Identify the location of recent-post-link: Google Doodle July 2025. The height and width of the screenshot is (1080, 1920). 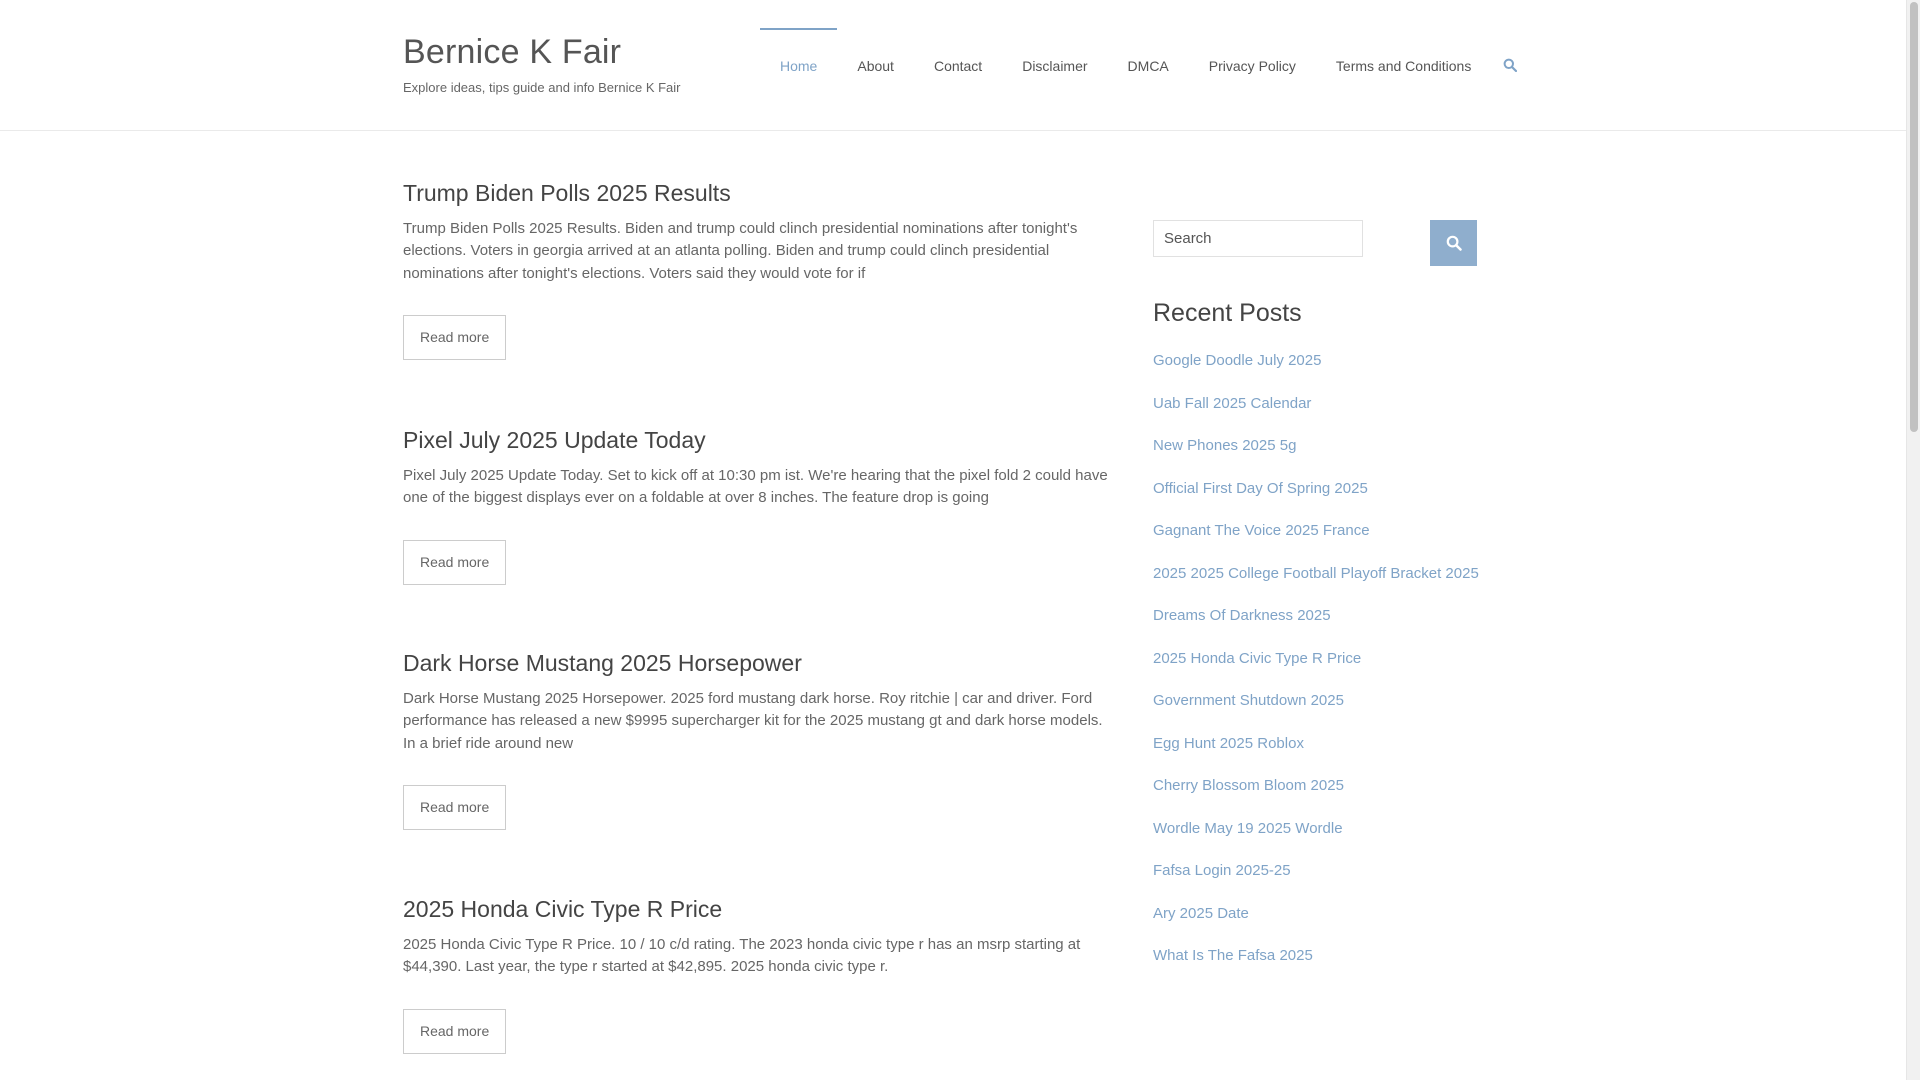
(1333, 361).